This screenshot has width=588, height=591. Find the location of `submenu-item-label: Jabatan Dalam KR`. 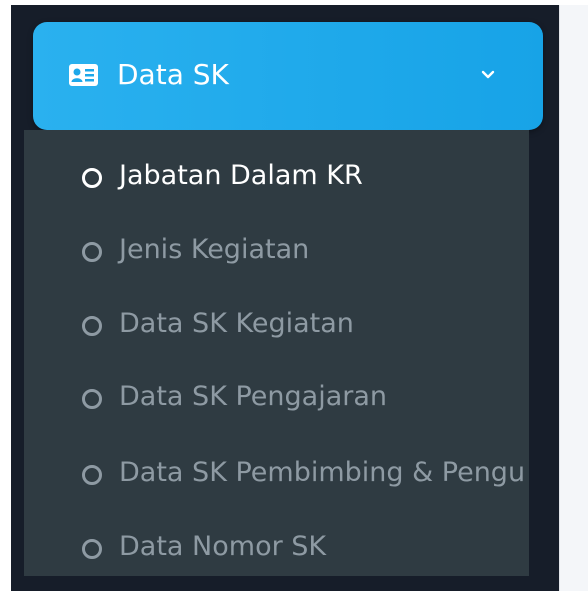

submenu-item-label: Jabatan Dalam KR is located at coordinates (241, 175).